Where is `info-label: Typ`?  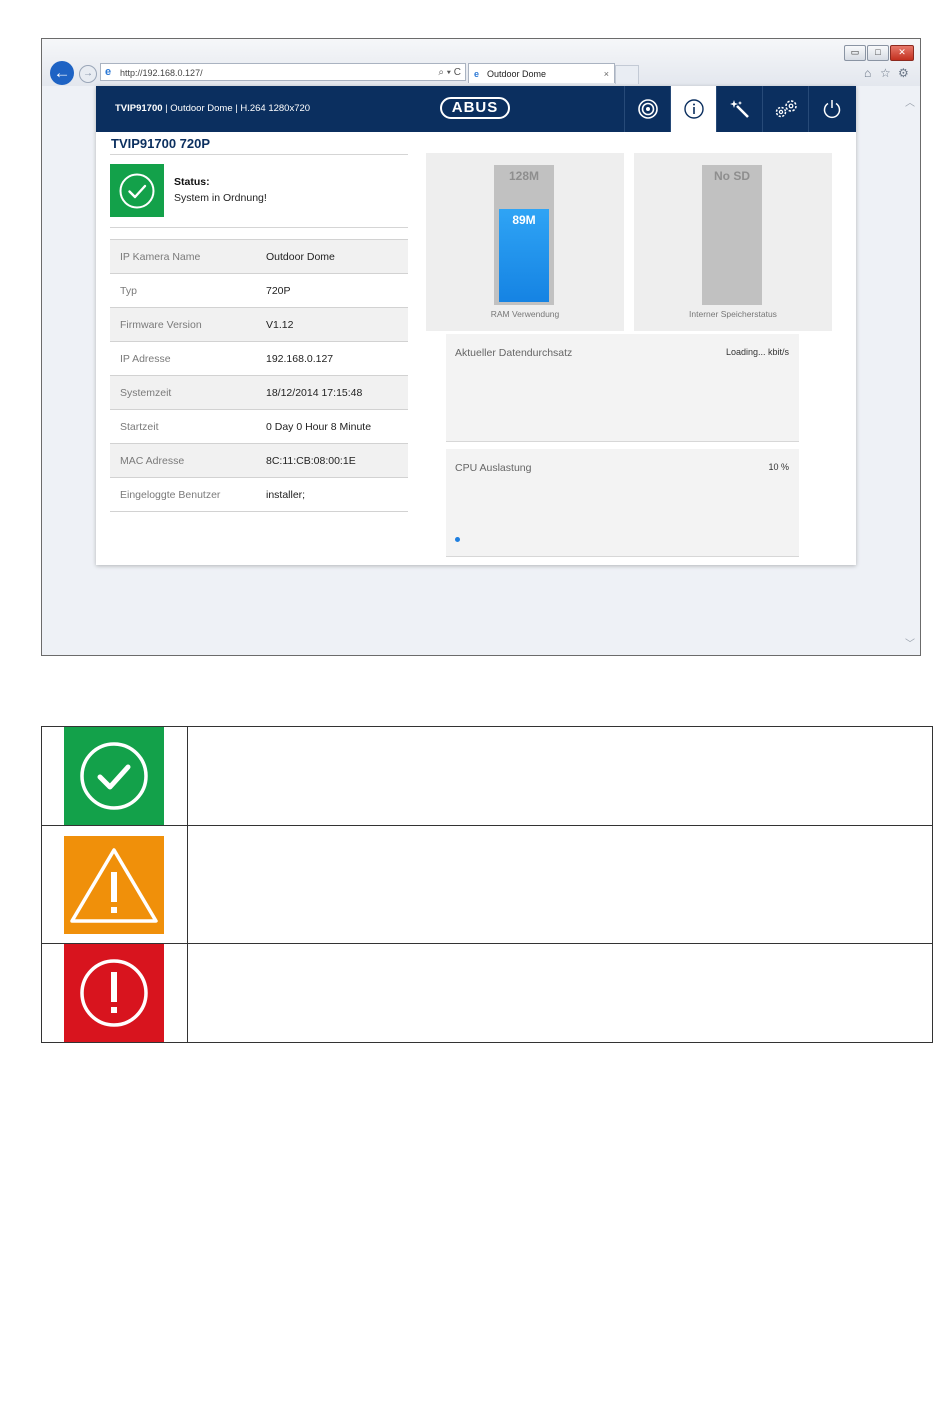 info-label: Typ is located at coordinates (128, 291).